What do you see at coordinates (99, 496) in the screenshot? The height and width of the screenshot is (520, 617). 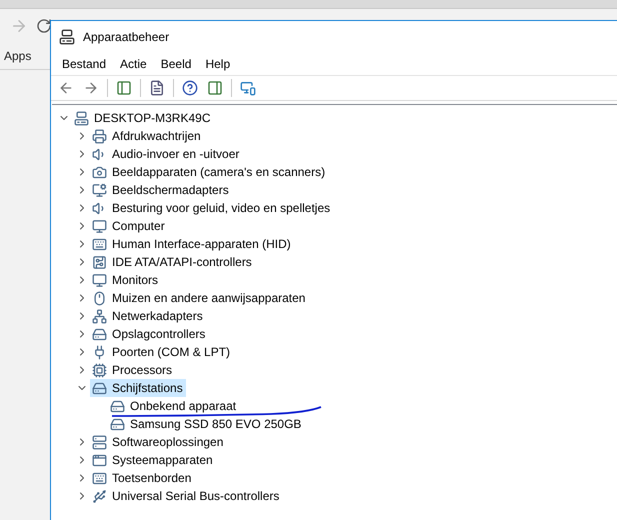 I see `usb-icon` at bounding box center [99, 496].